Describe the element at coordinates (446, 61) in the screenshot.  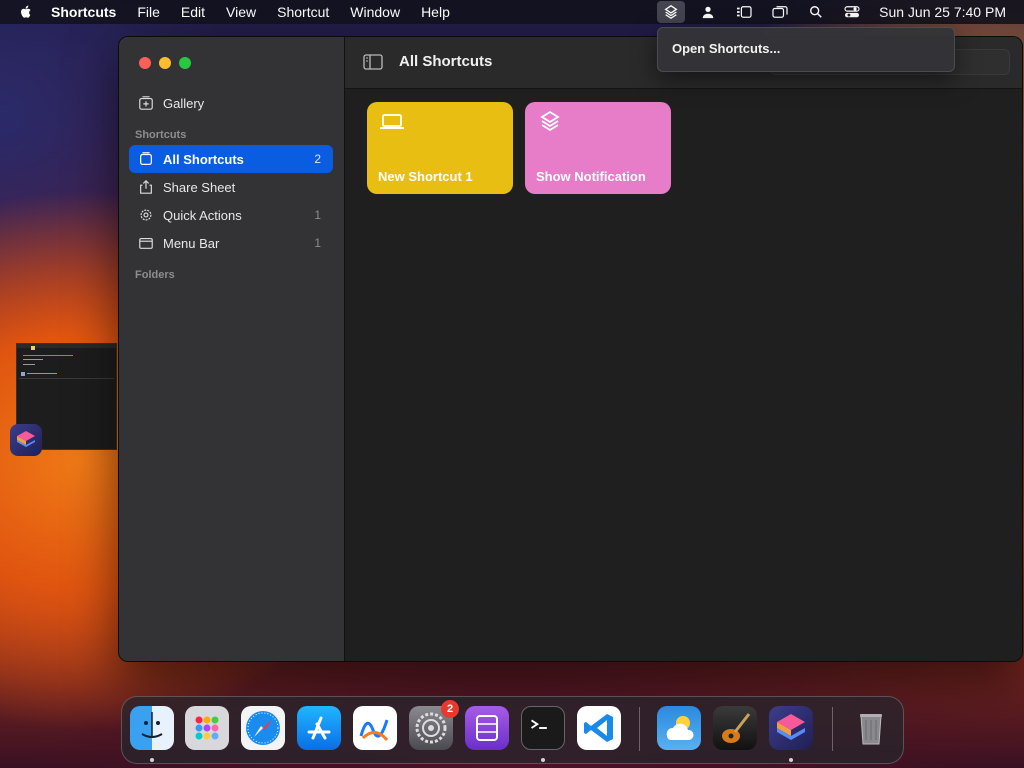
I see `page-title: All Shortcuts` at that location.